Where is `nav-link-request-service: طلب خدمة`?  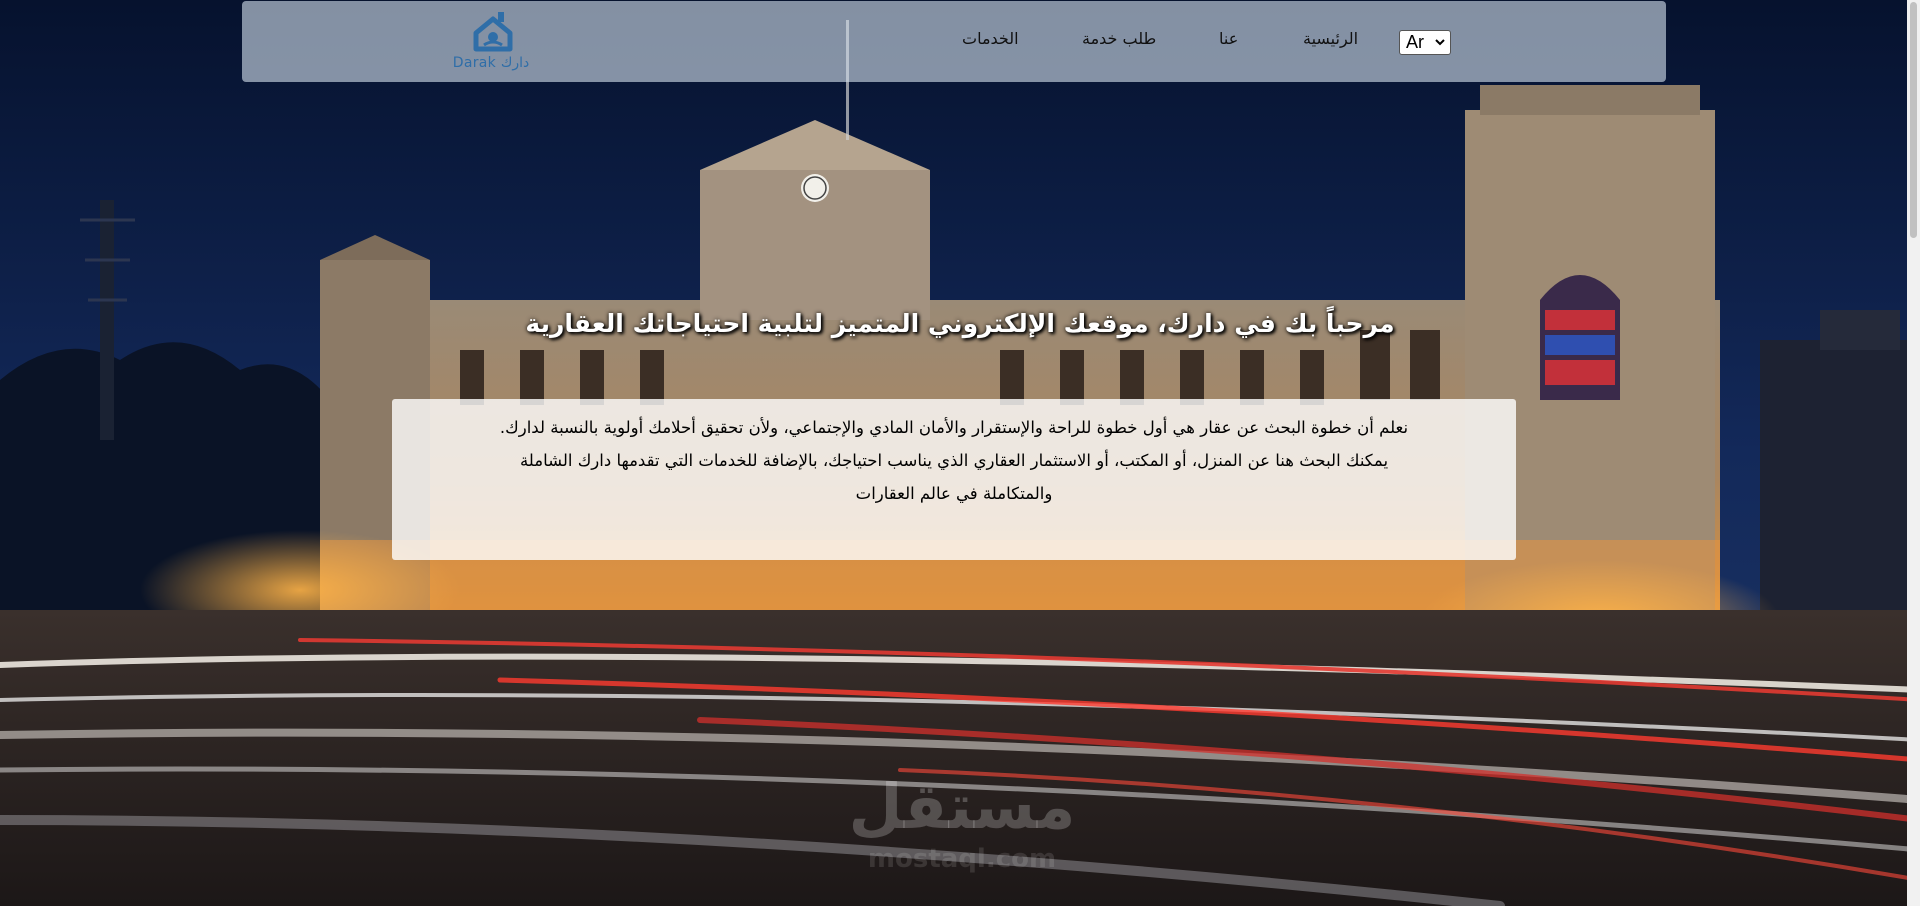 nav-link-request-service: طلب خدمة is located at coordinates (1119, 38).